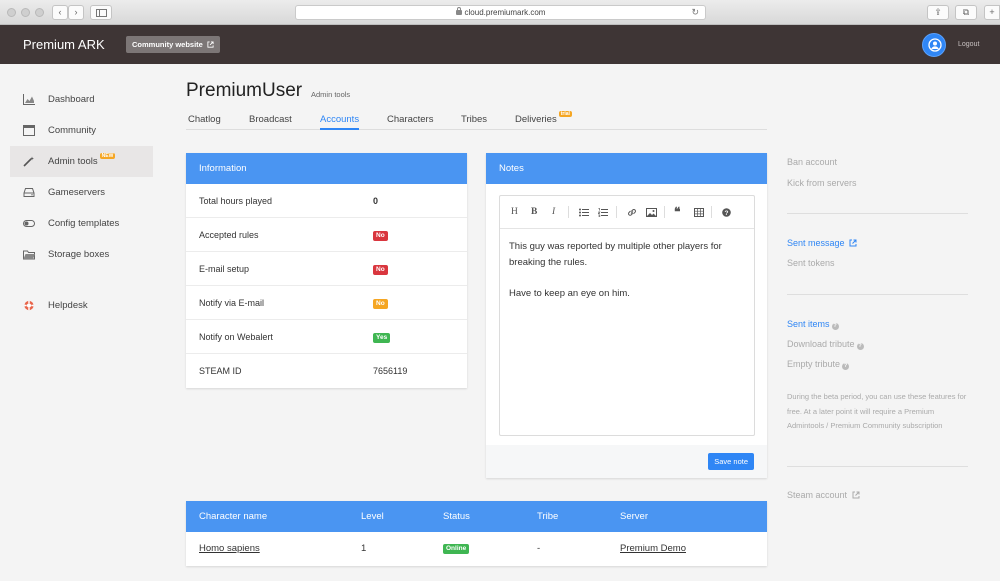 The image size is (1000, 581). Describe the element at coordinates (968, 44) in the screenshot. I see `logout-link: Logout` at that location.